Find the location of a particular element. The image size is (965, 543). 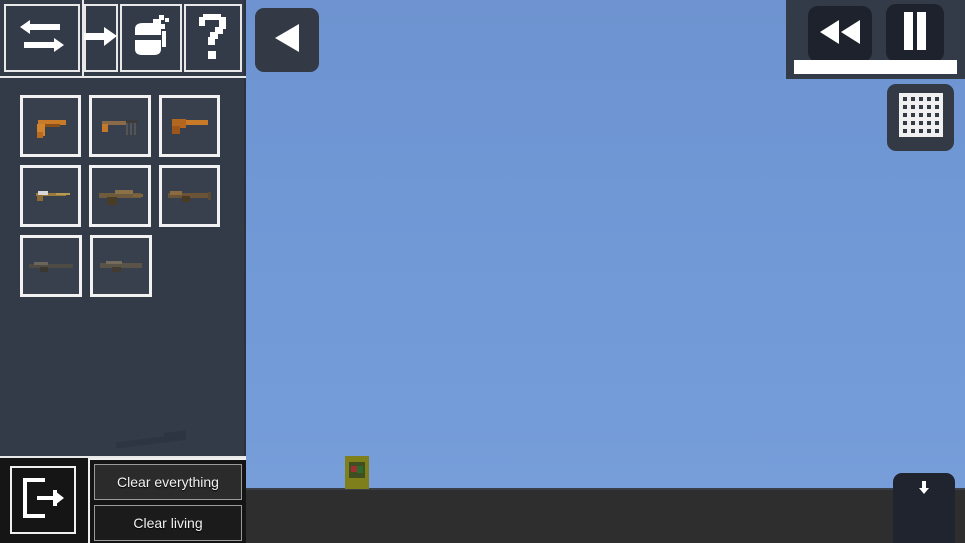

grid-toggle-button is located at coordinates (920, 117).